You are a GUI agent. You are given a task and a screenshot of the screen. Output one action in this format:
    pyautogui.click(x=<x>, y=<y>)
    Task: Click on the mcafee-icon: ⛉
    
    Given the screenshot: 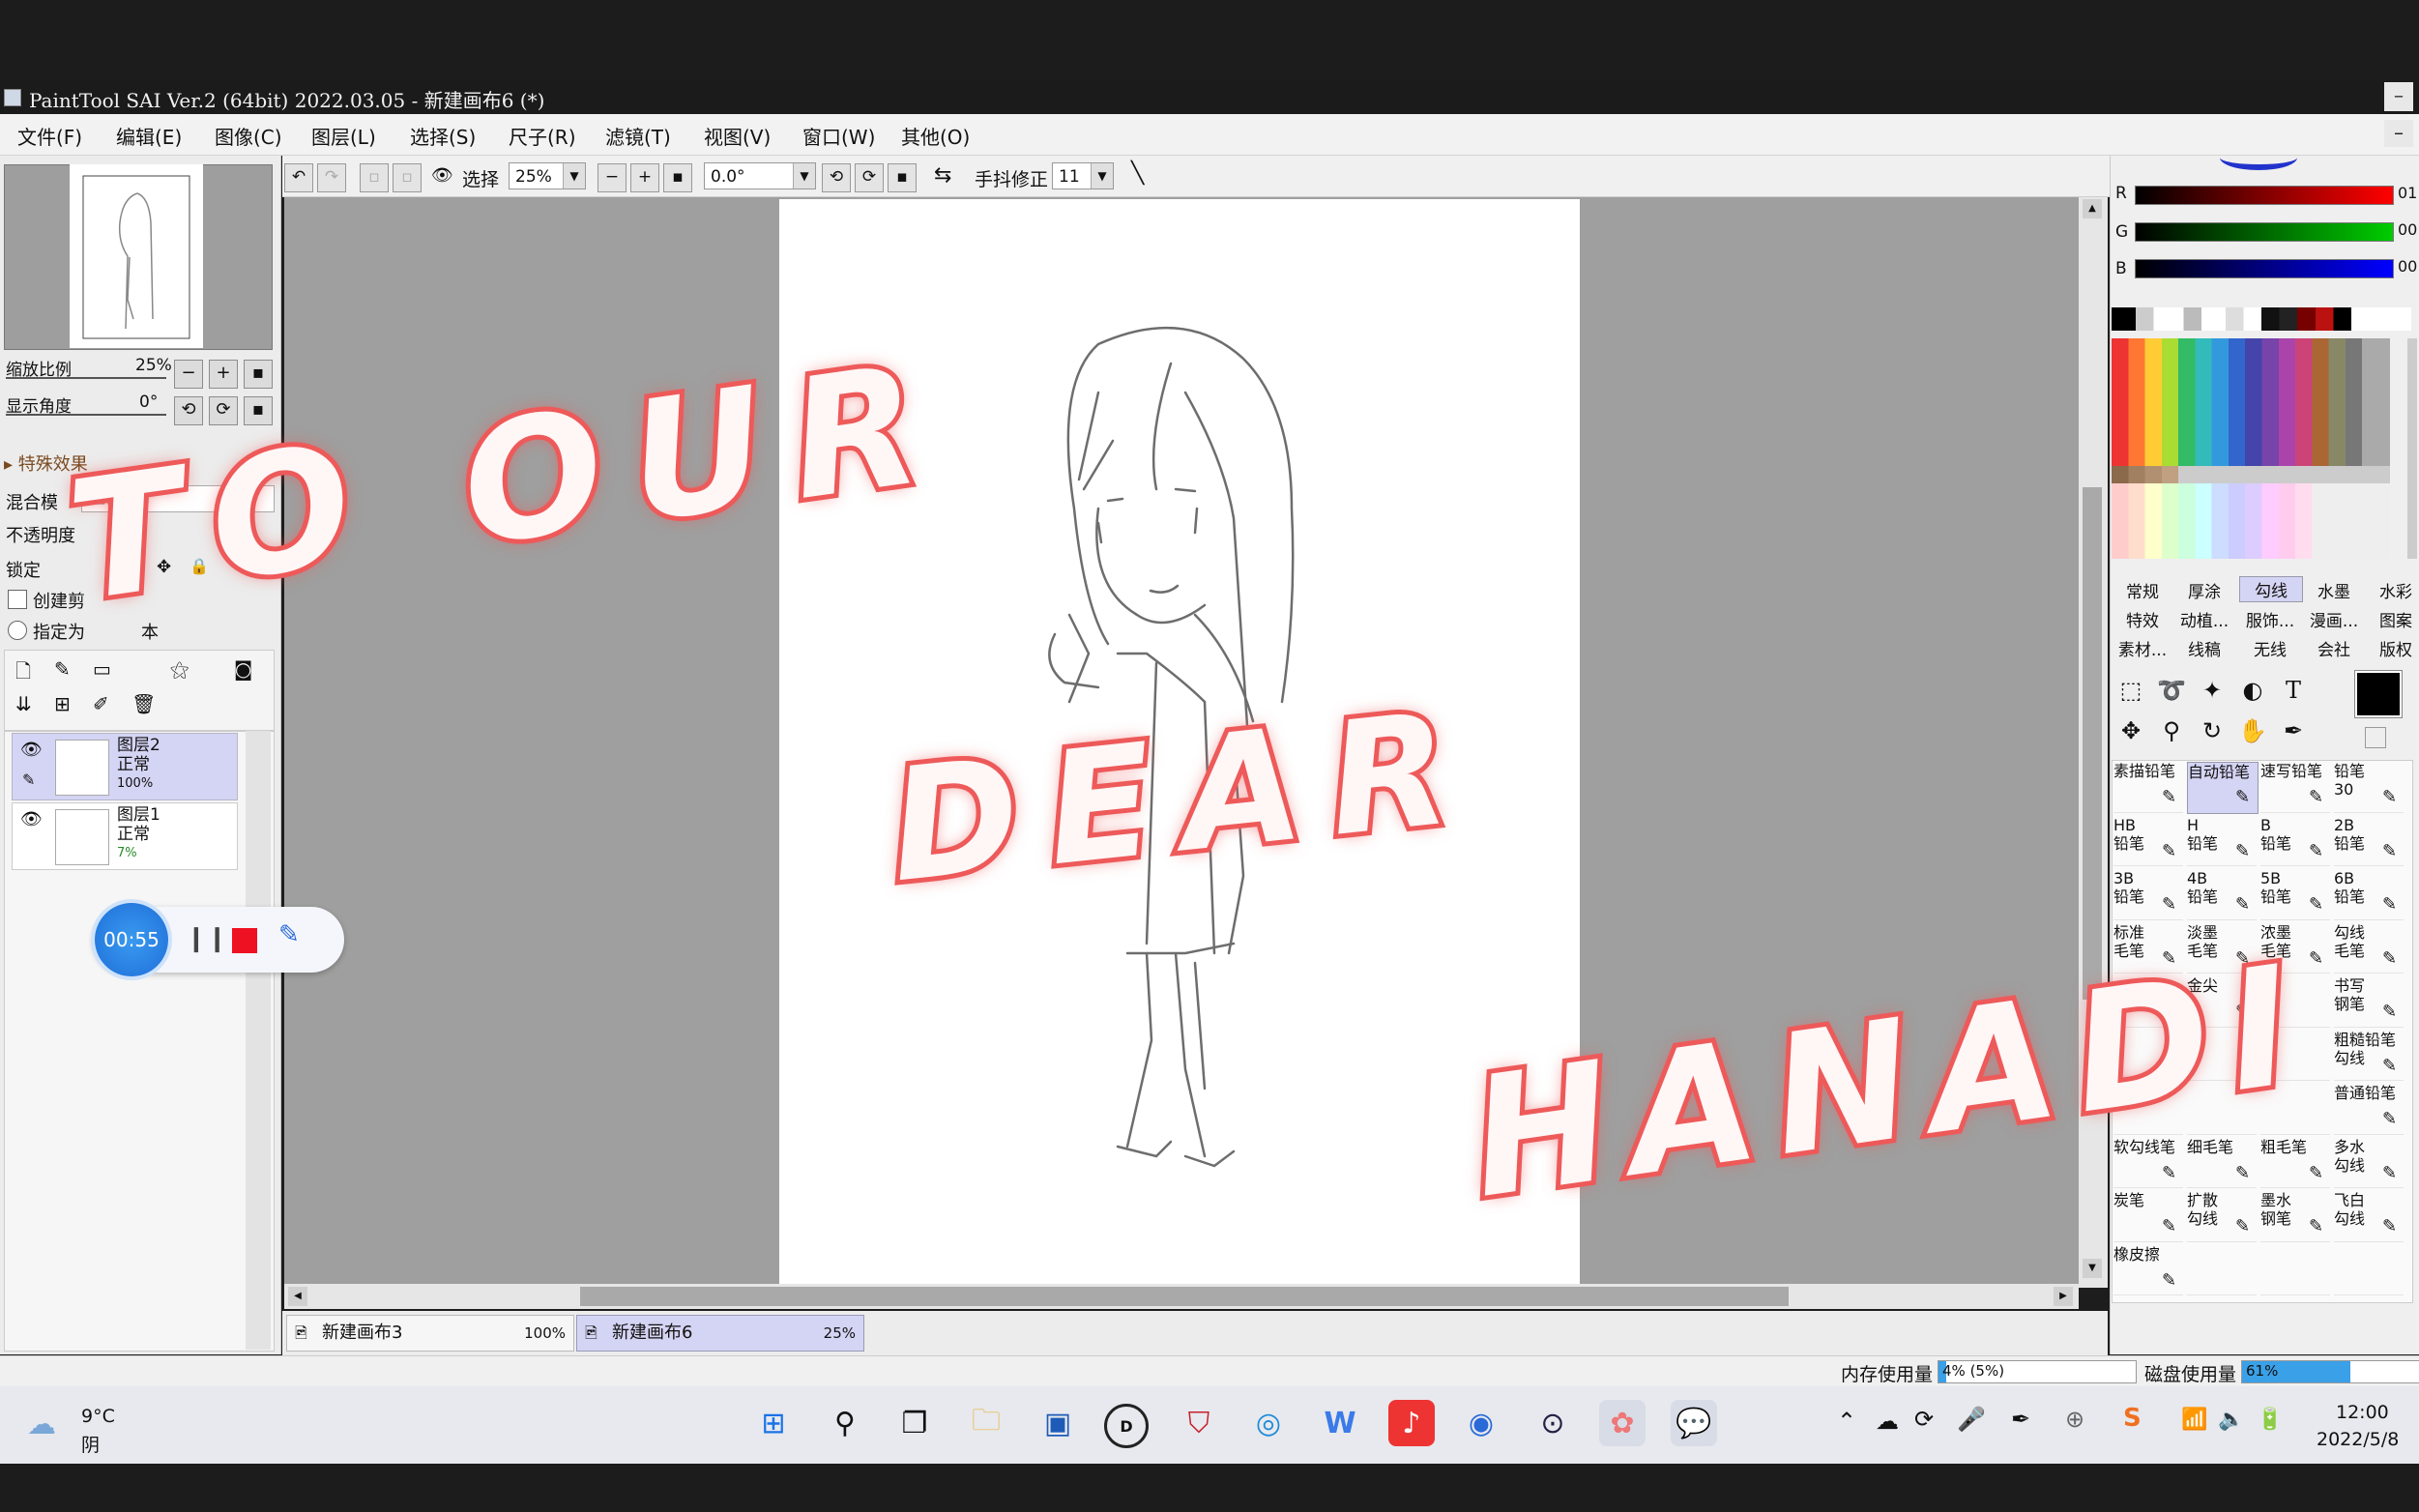 What is the action you would take?
    pyautogui.click(x=1199, y=1423)
    